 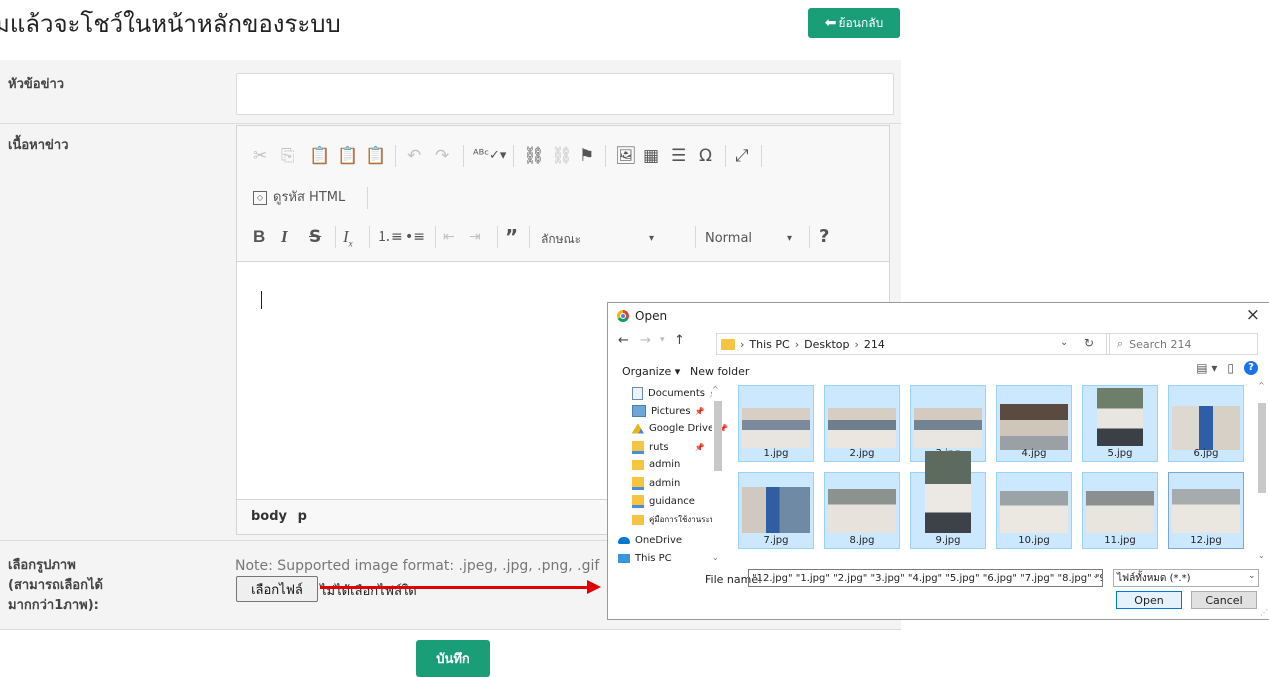 I want to click on paste-icon: 📋, so click(x=319, y=156).